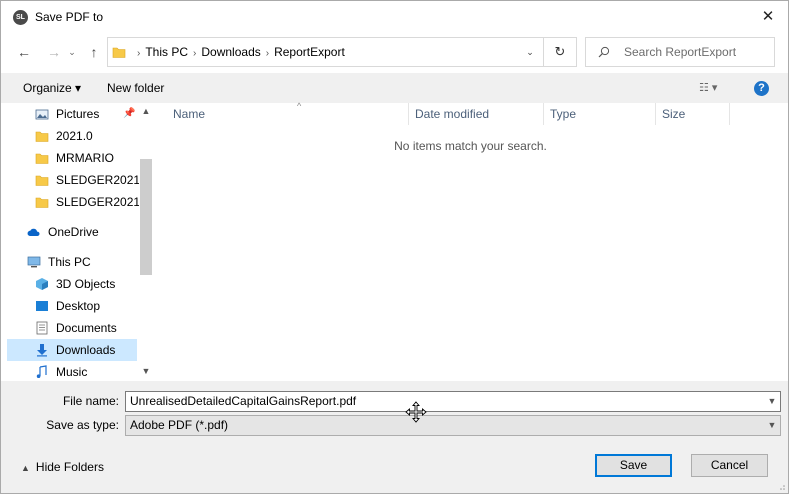  I want to click on sidebar-item-label: Music, so click(72, 372).